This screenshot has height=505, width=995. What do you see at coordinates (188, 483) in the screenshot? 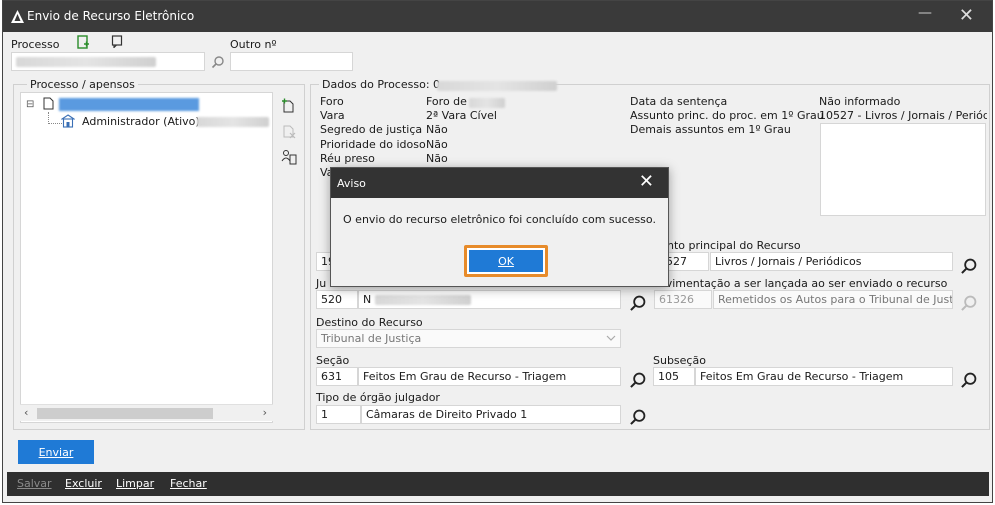
I see `fechar-button: Fechar` at bounding box center [188, 483].